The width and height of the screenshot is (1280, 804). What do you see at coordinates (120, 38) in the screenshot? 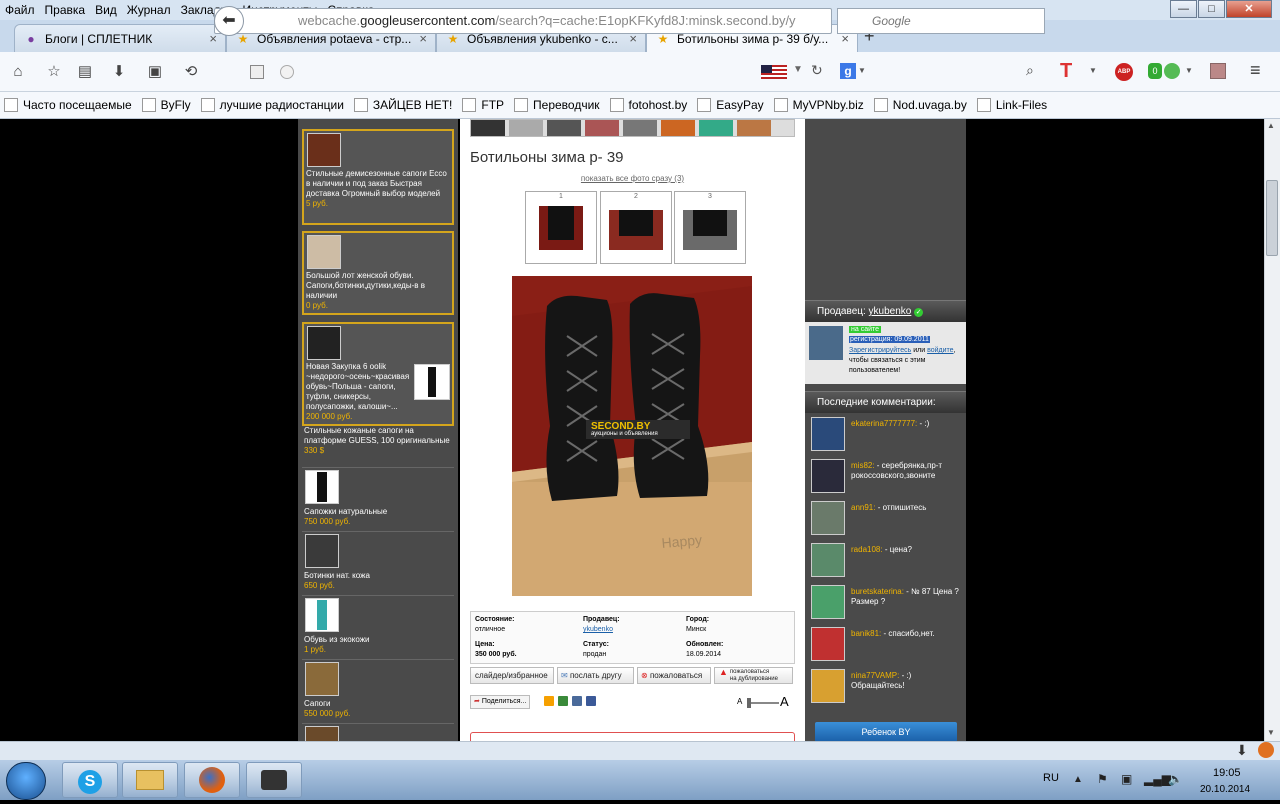
I see `tab-spletnik: ● Блоги | СПЛЕТНИК ×` at bounding box center [120, 38].